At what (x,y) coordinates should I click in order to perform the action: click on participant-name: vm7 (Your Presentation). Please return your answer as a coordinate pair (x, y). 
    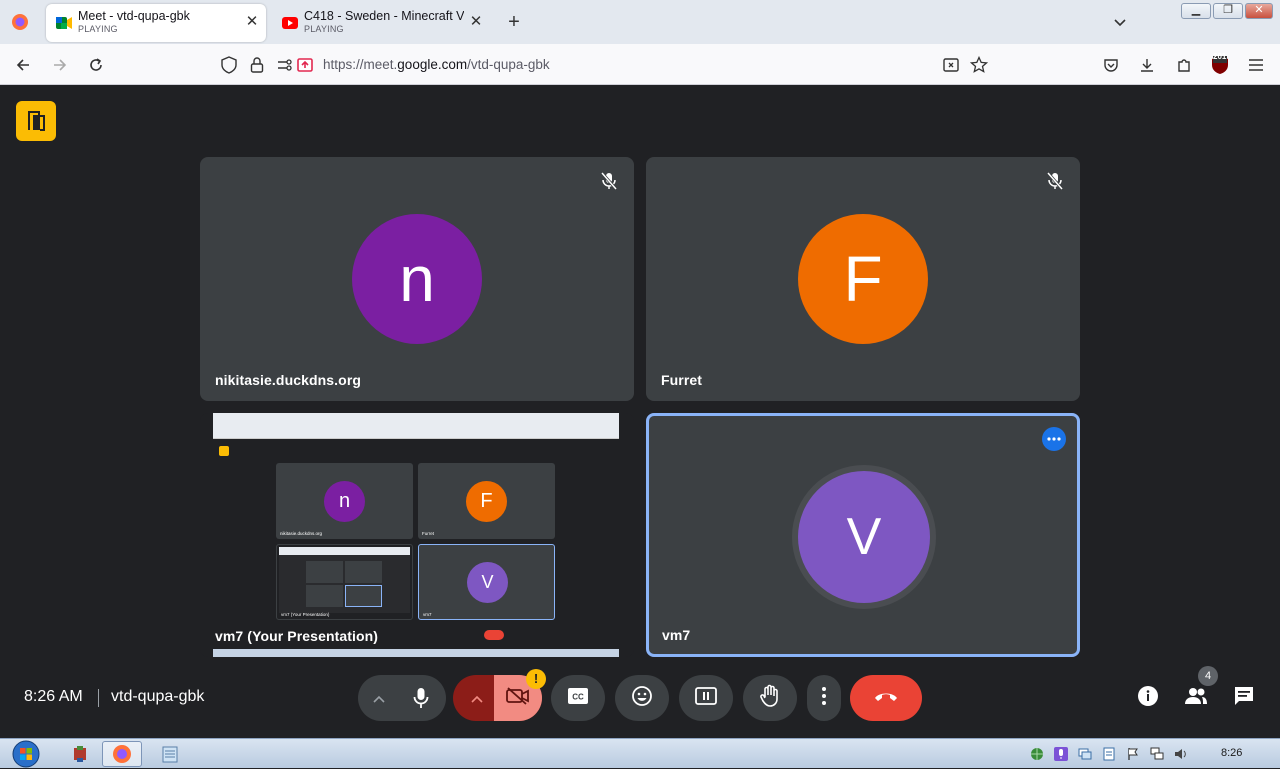
    Looking at the image, I should click on (297, 636).